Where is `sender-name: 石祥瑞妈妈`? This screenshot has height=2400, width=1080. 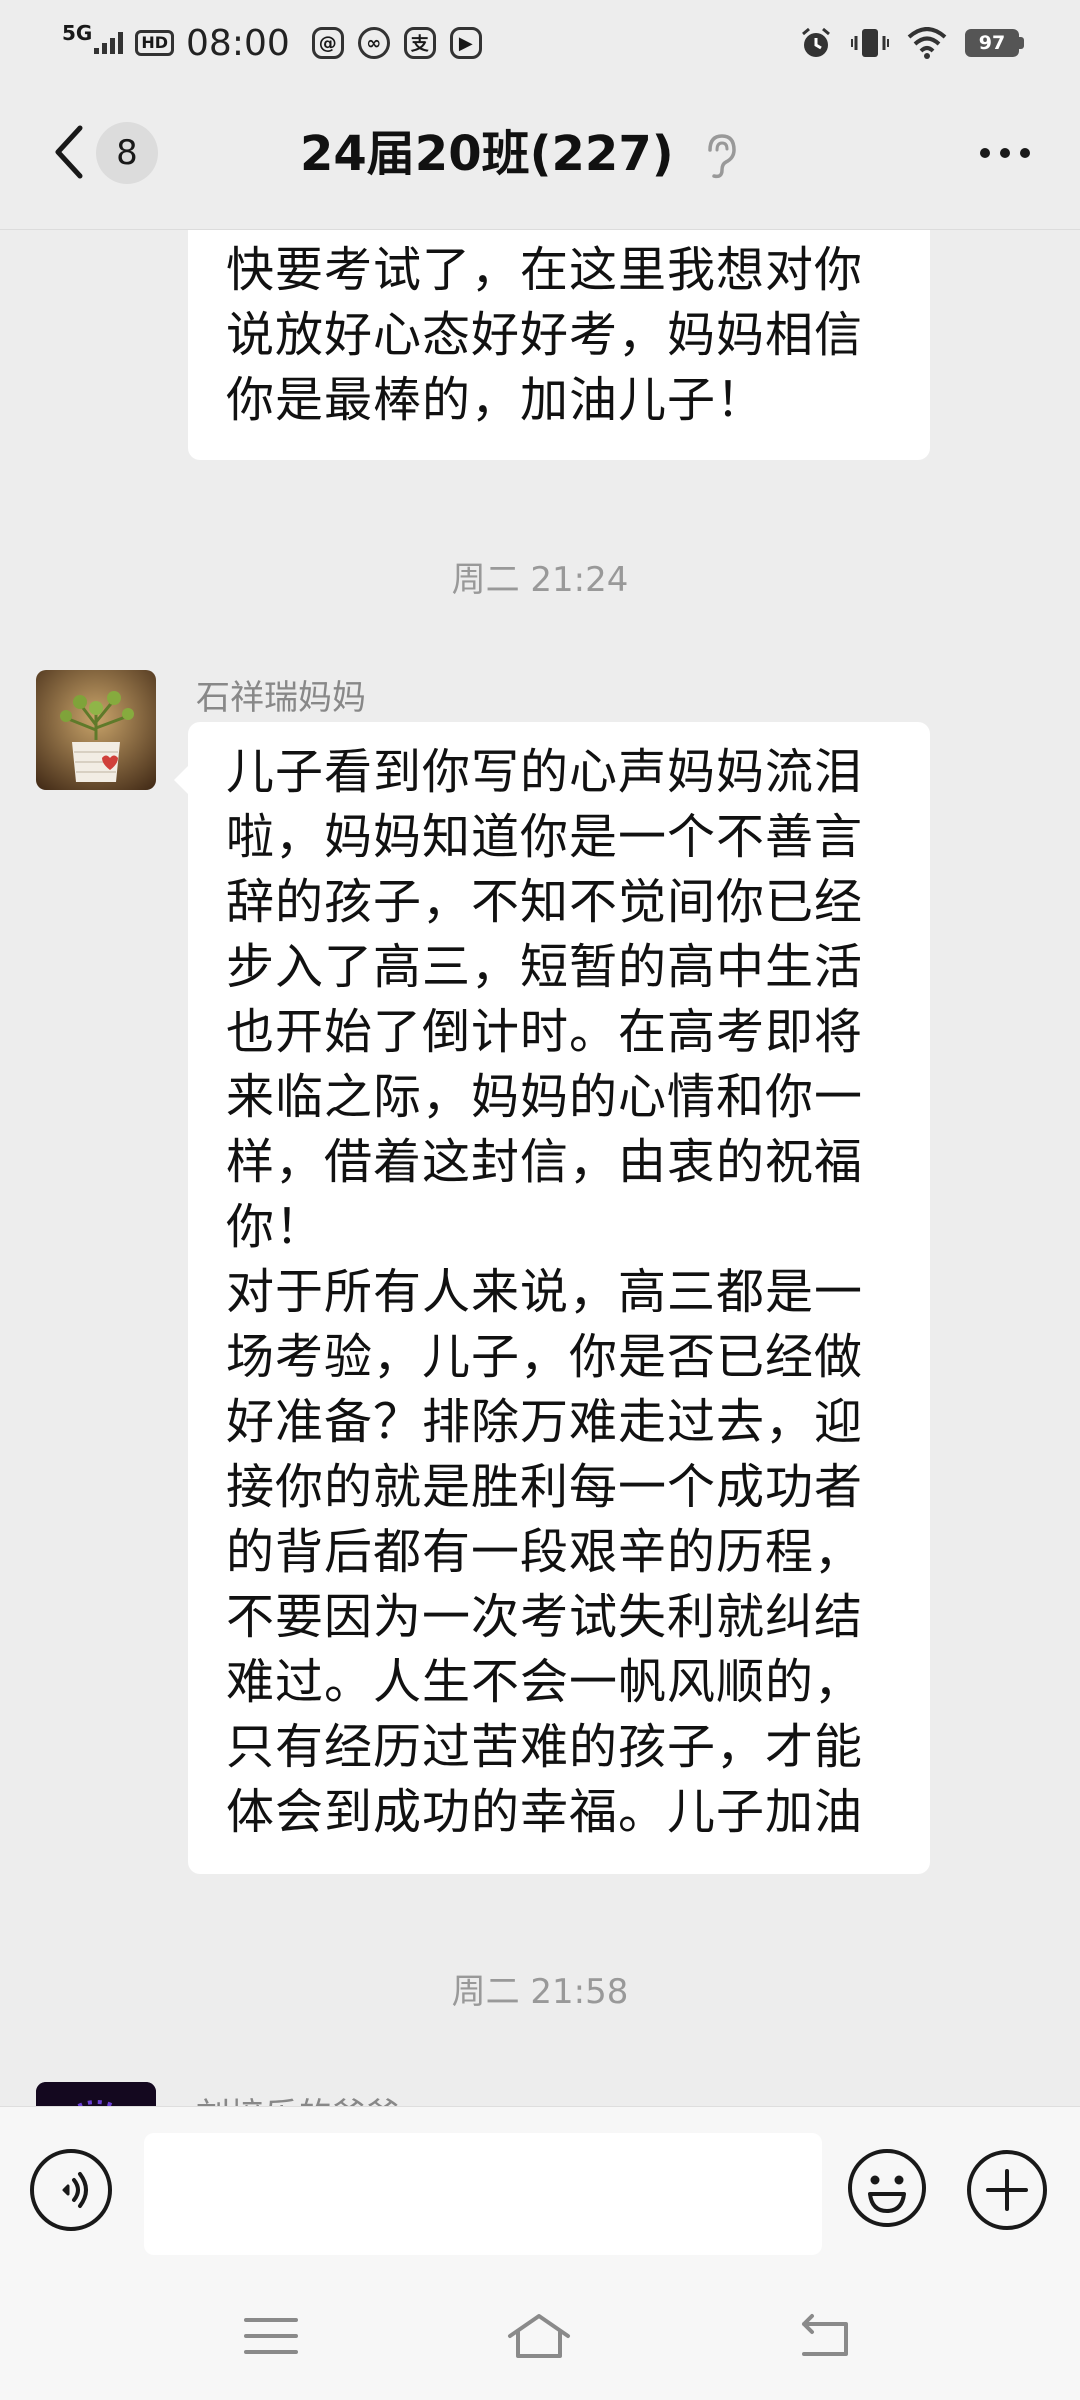
sender-name: 石祥瑞妈妈 is located at coordinates (281, 698).